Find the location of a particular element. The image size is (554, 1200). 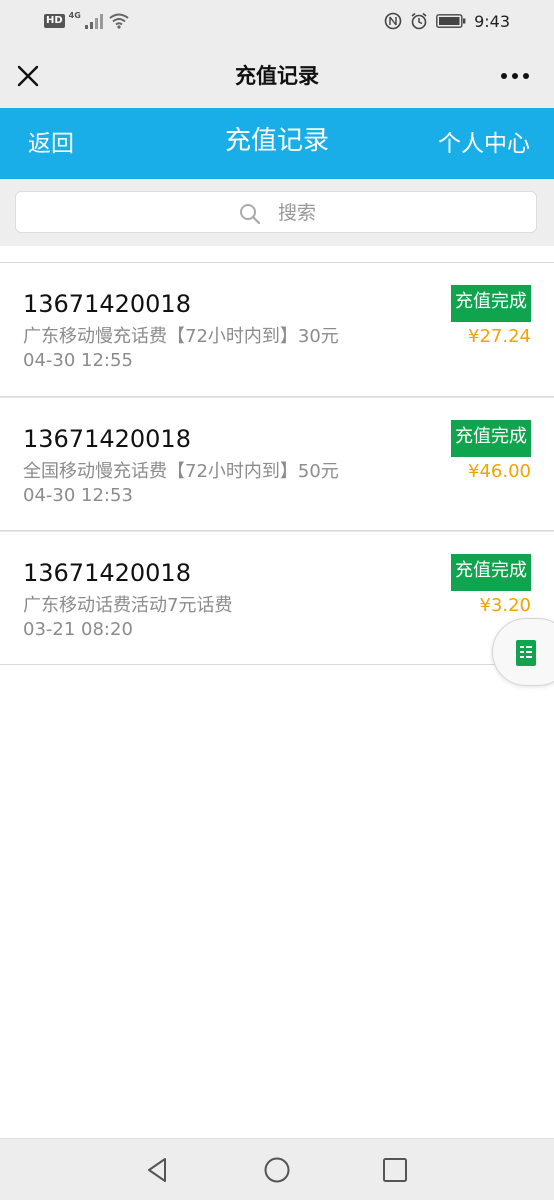

more-icon is located at coordinates (515, 76).